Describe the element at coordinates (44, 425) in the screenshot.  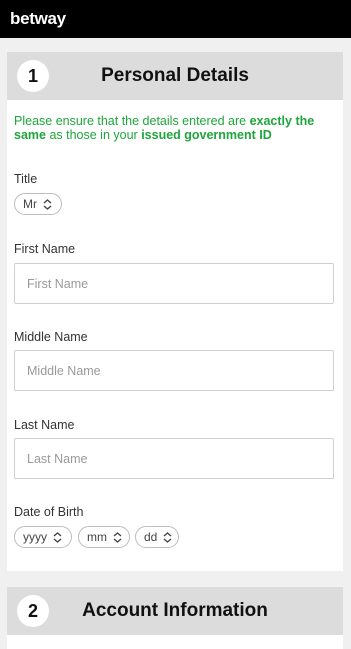
I see `last-name-label: Last Name` at that location.